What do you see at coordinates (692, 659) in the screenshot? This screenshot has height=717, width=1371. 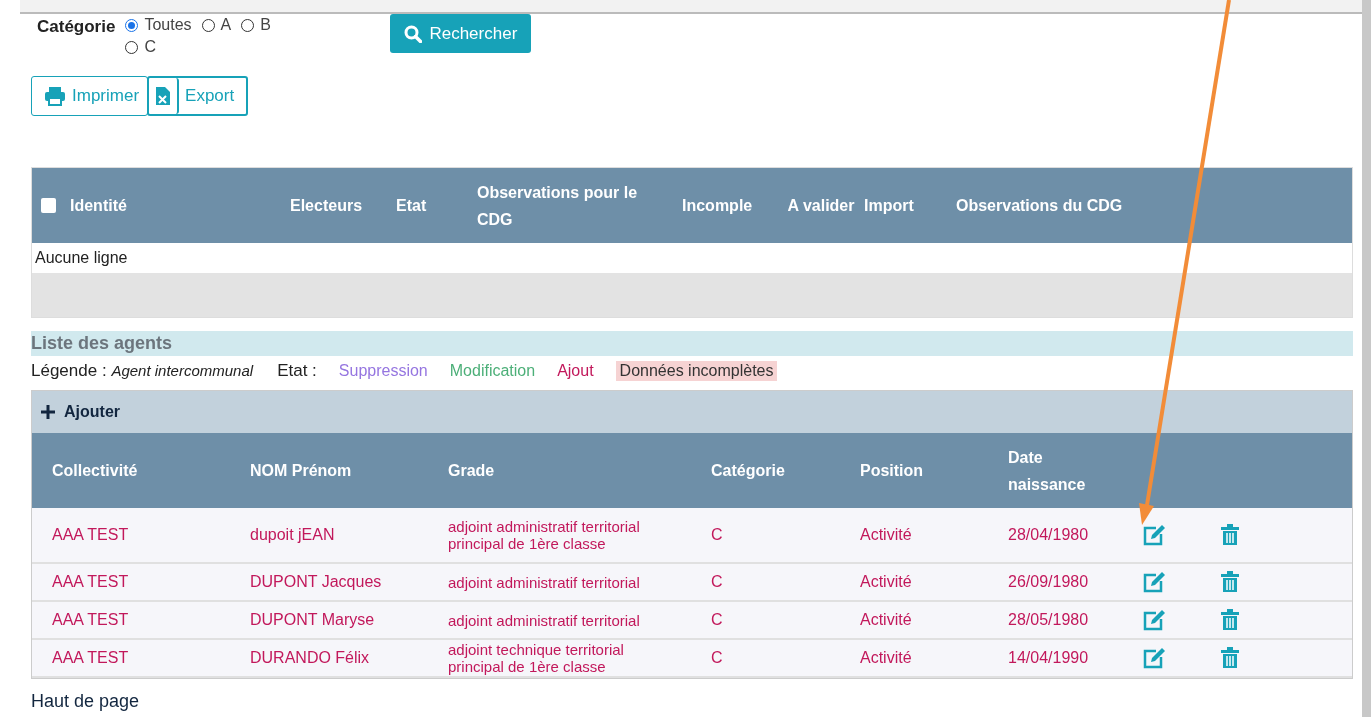 I see `table-row: AAA TEST DURANDO Félix adjoint technique territorial principal de 1ère classe C Activité 14/04/1990` at bounding box center [692, 659].